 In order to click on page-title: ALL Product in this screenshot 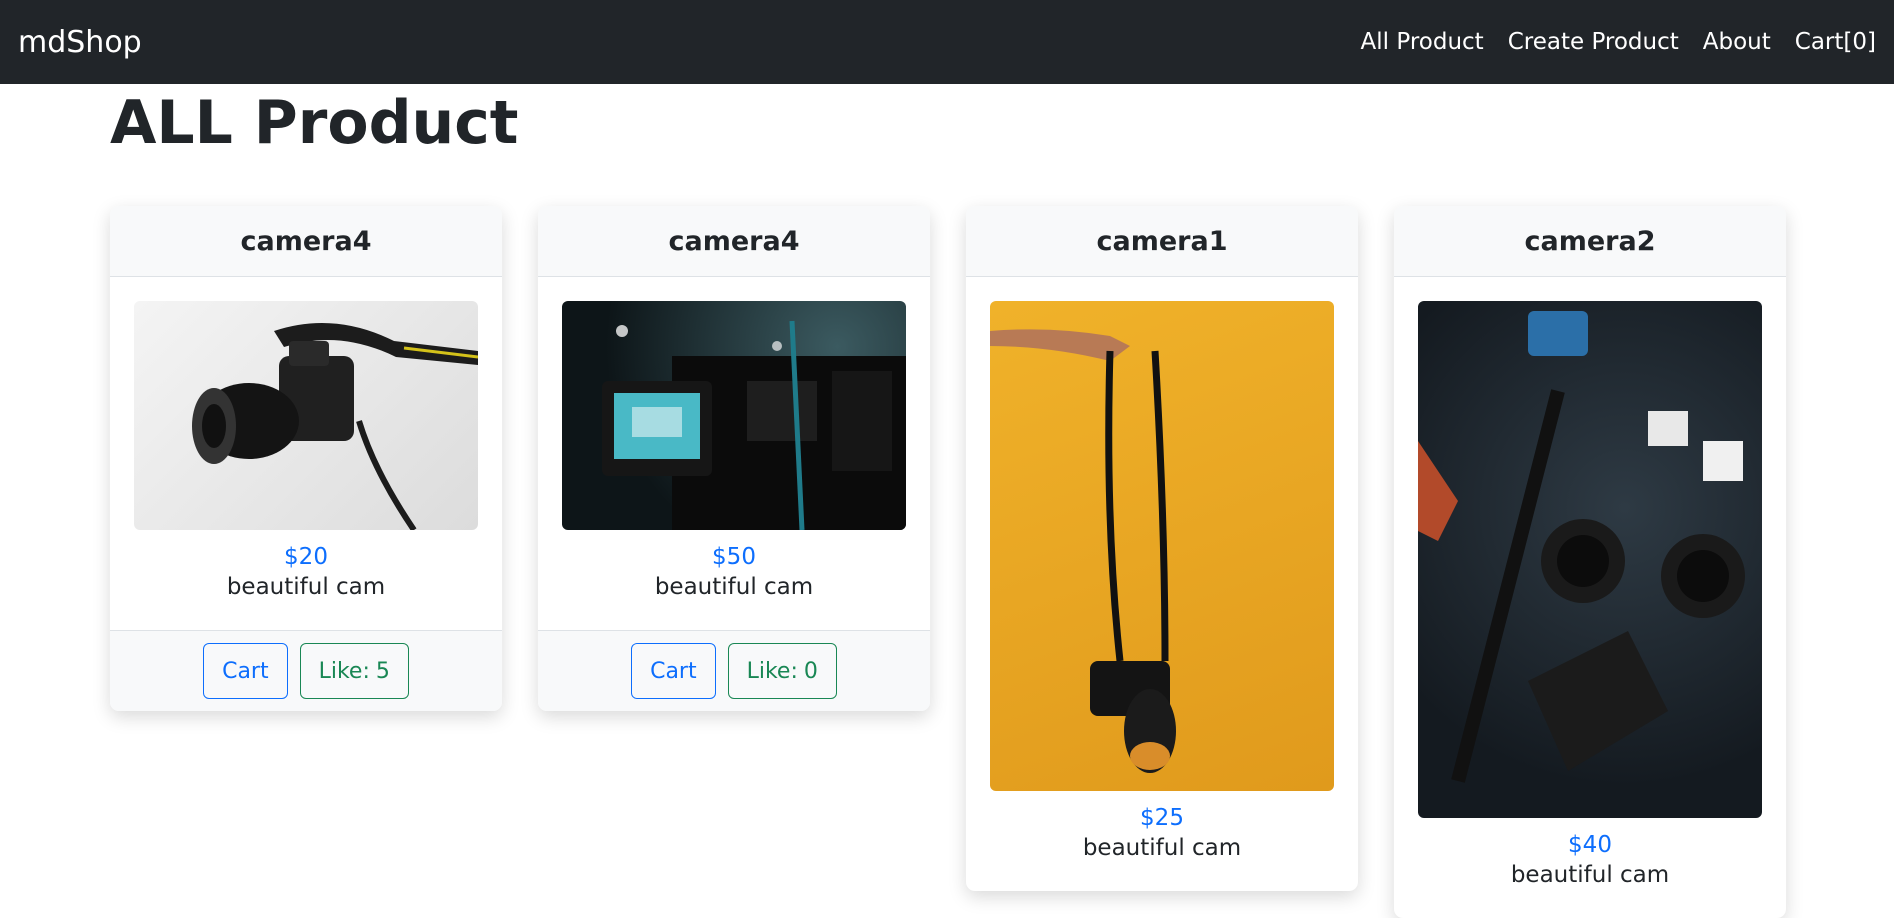, I will do `click(314, 123)`.